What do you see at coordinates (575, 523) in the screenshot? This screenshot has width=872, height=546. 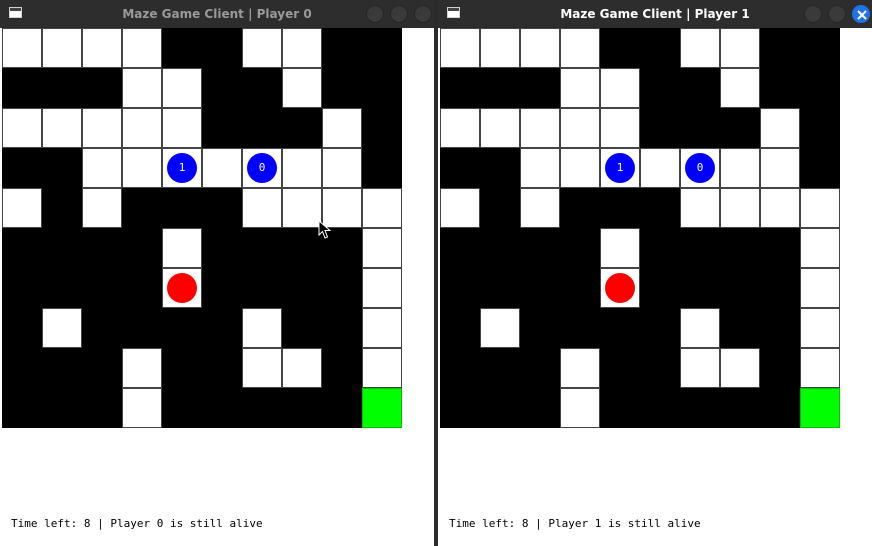 I see `status-text: Time left: 8 | Player 1 is still alive` at bounding box center [575, 523].